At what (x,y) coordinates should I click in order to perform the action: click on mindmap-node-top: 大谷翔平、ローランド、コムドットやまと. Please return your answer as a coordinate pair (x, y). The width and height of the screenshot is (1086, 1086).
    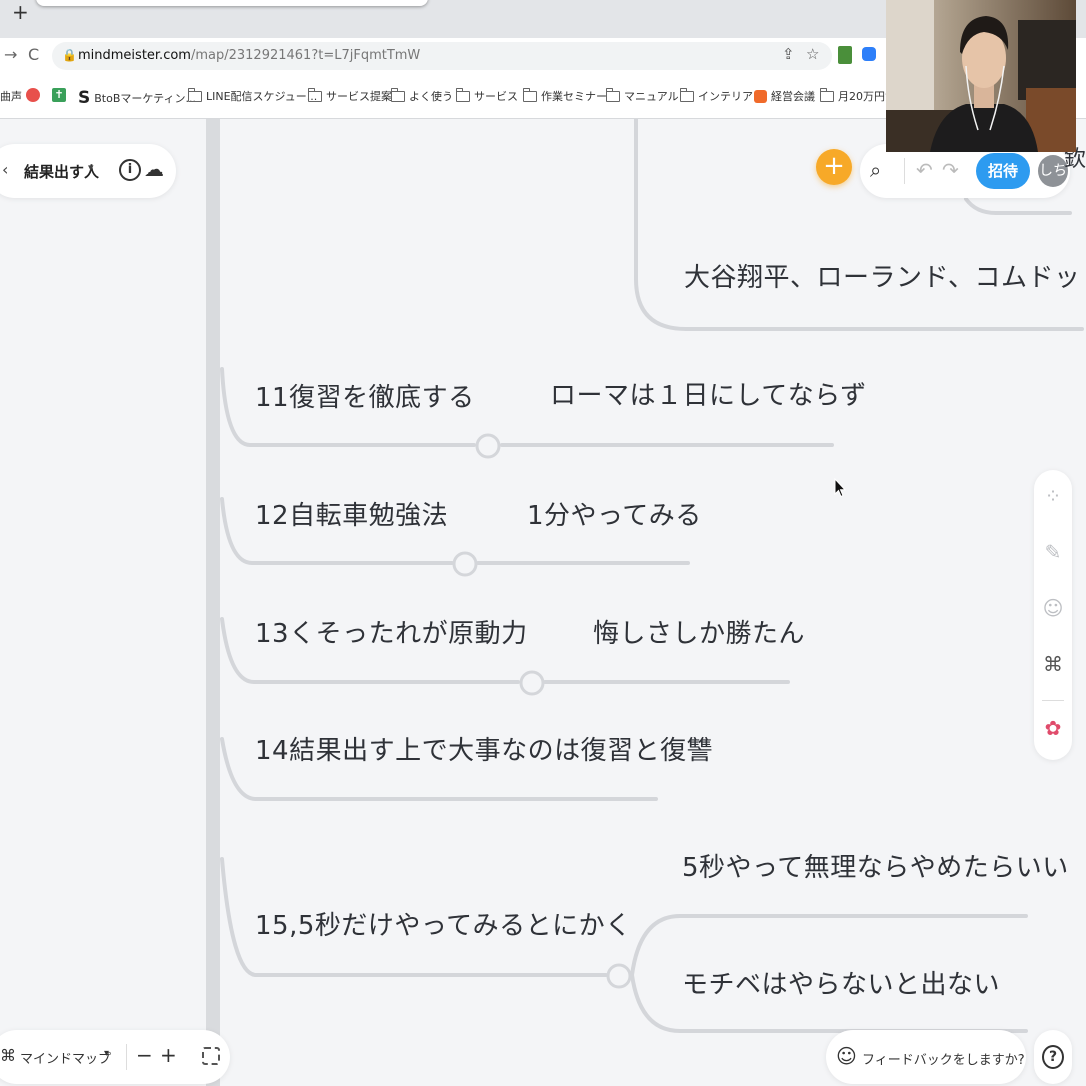
    Looking at the image, I should click on (885, 275).